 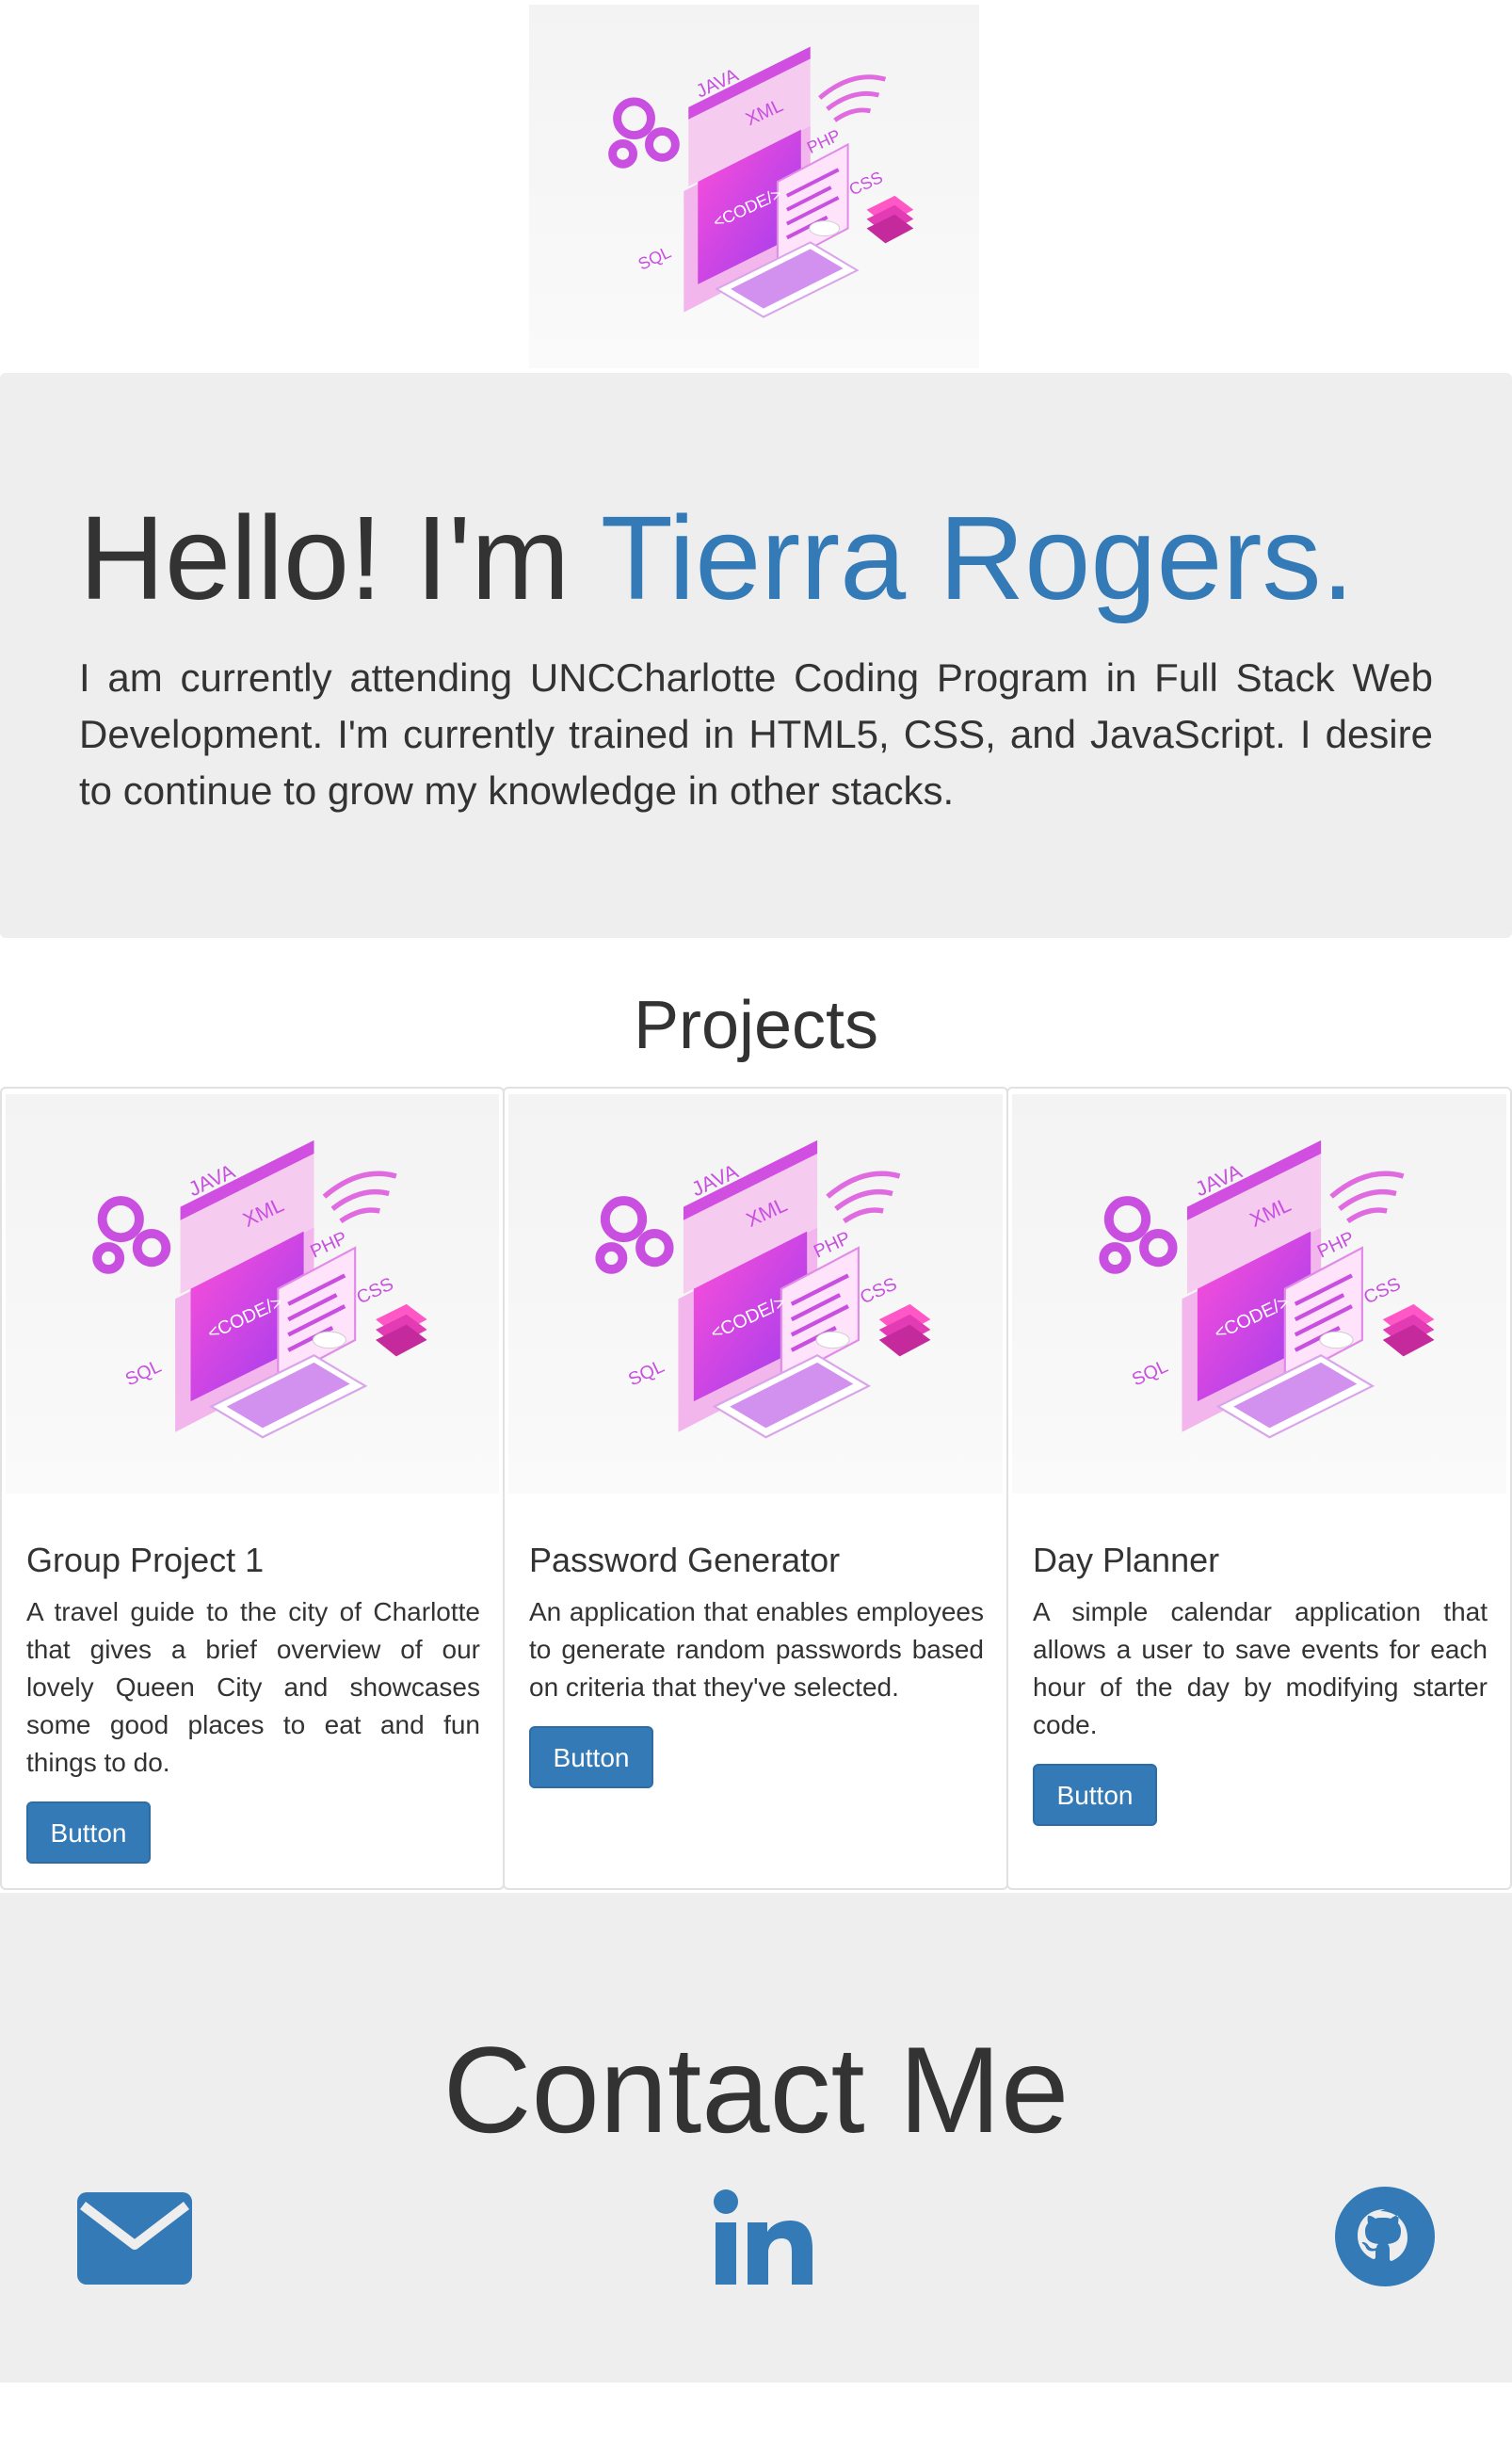 I want to click on envelope-icon, so click(x=134, y=2238).